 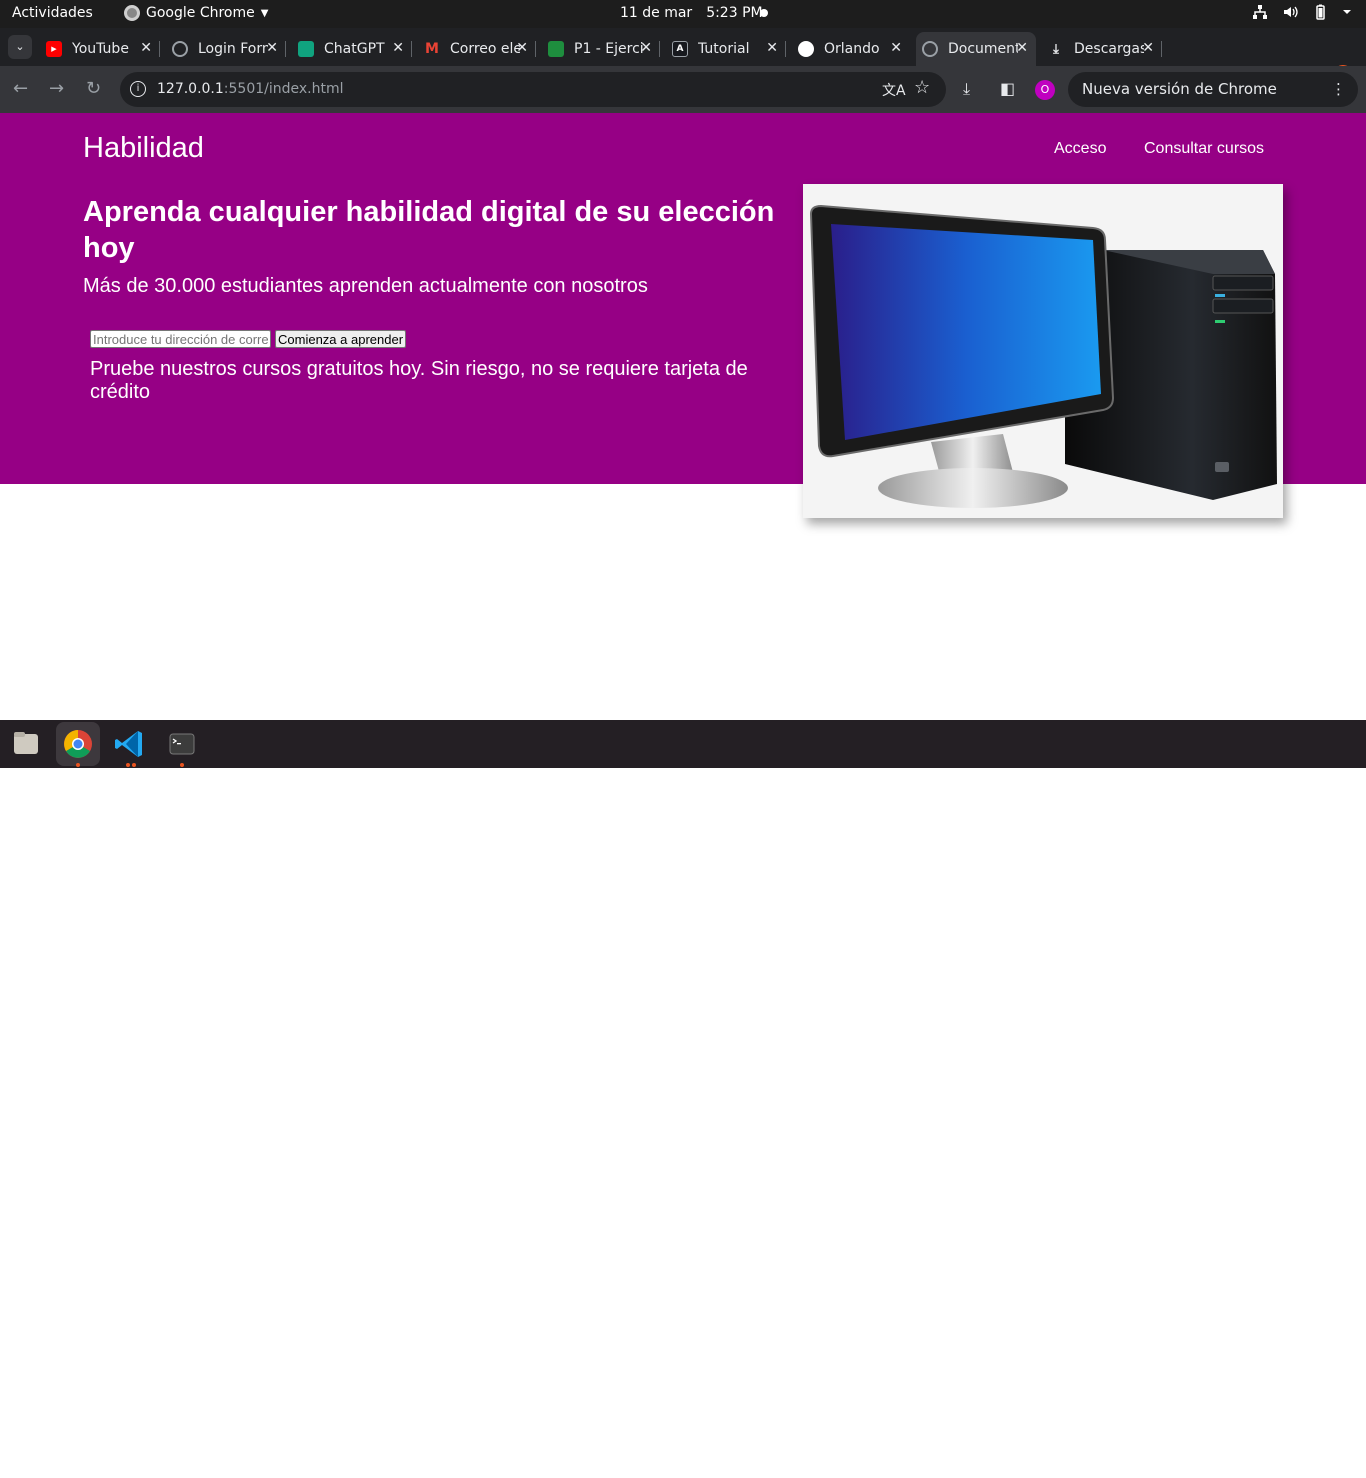 I want to click on nav-link-acceso: Acceso, so click(x=1080, y=149).